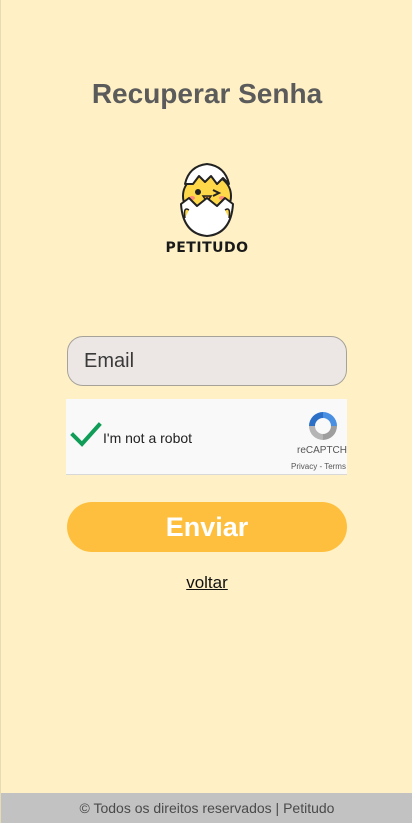 The image size is (412, 823). I want to click on recaptcha-brand: reCAPTCHA, so click(322, 450).